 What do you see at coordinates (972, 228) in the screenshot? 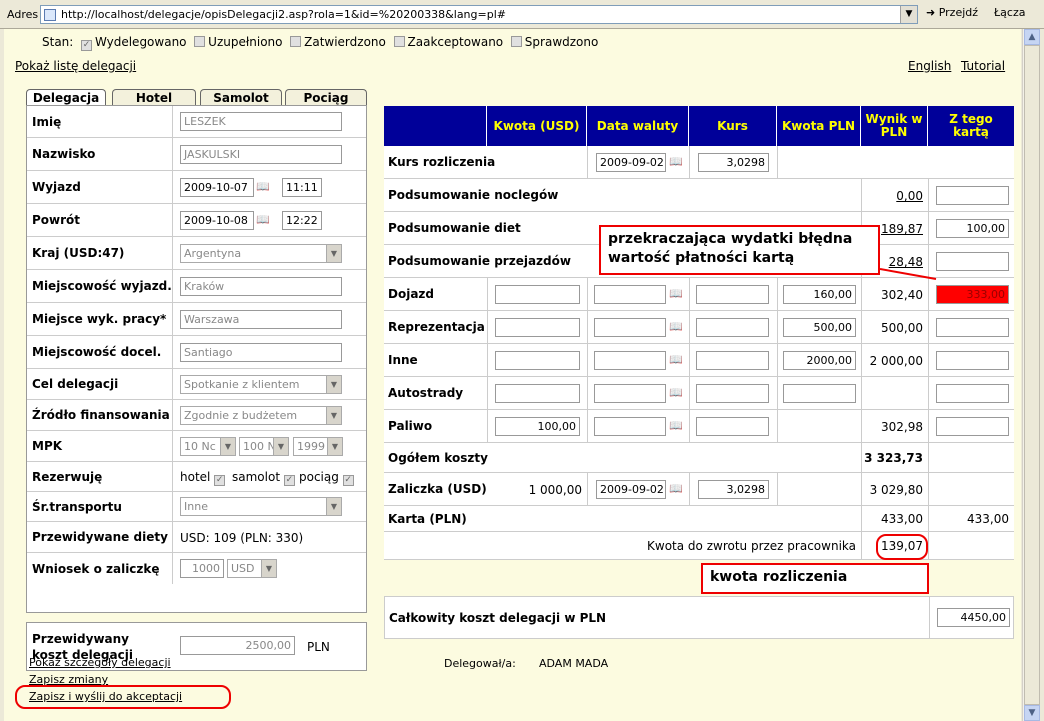
I see `diety-karta-input: 100,00` at bounding box center [972, 228].